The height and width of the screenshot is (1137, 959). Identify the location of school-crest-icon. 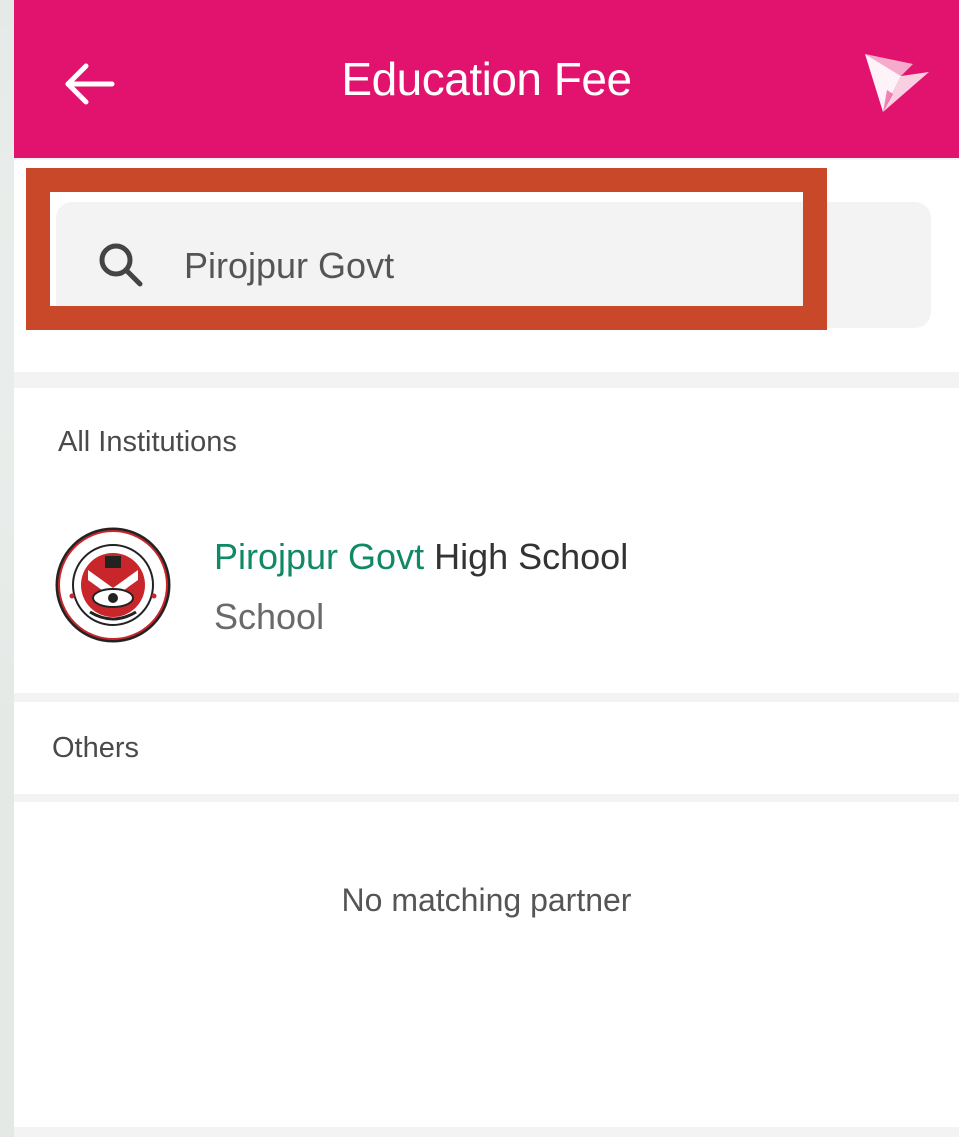
(113, 585).